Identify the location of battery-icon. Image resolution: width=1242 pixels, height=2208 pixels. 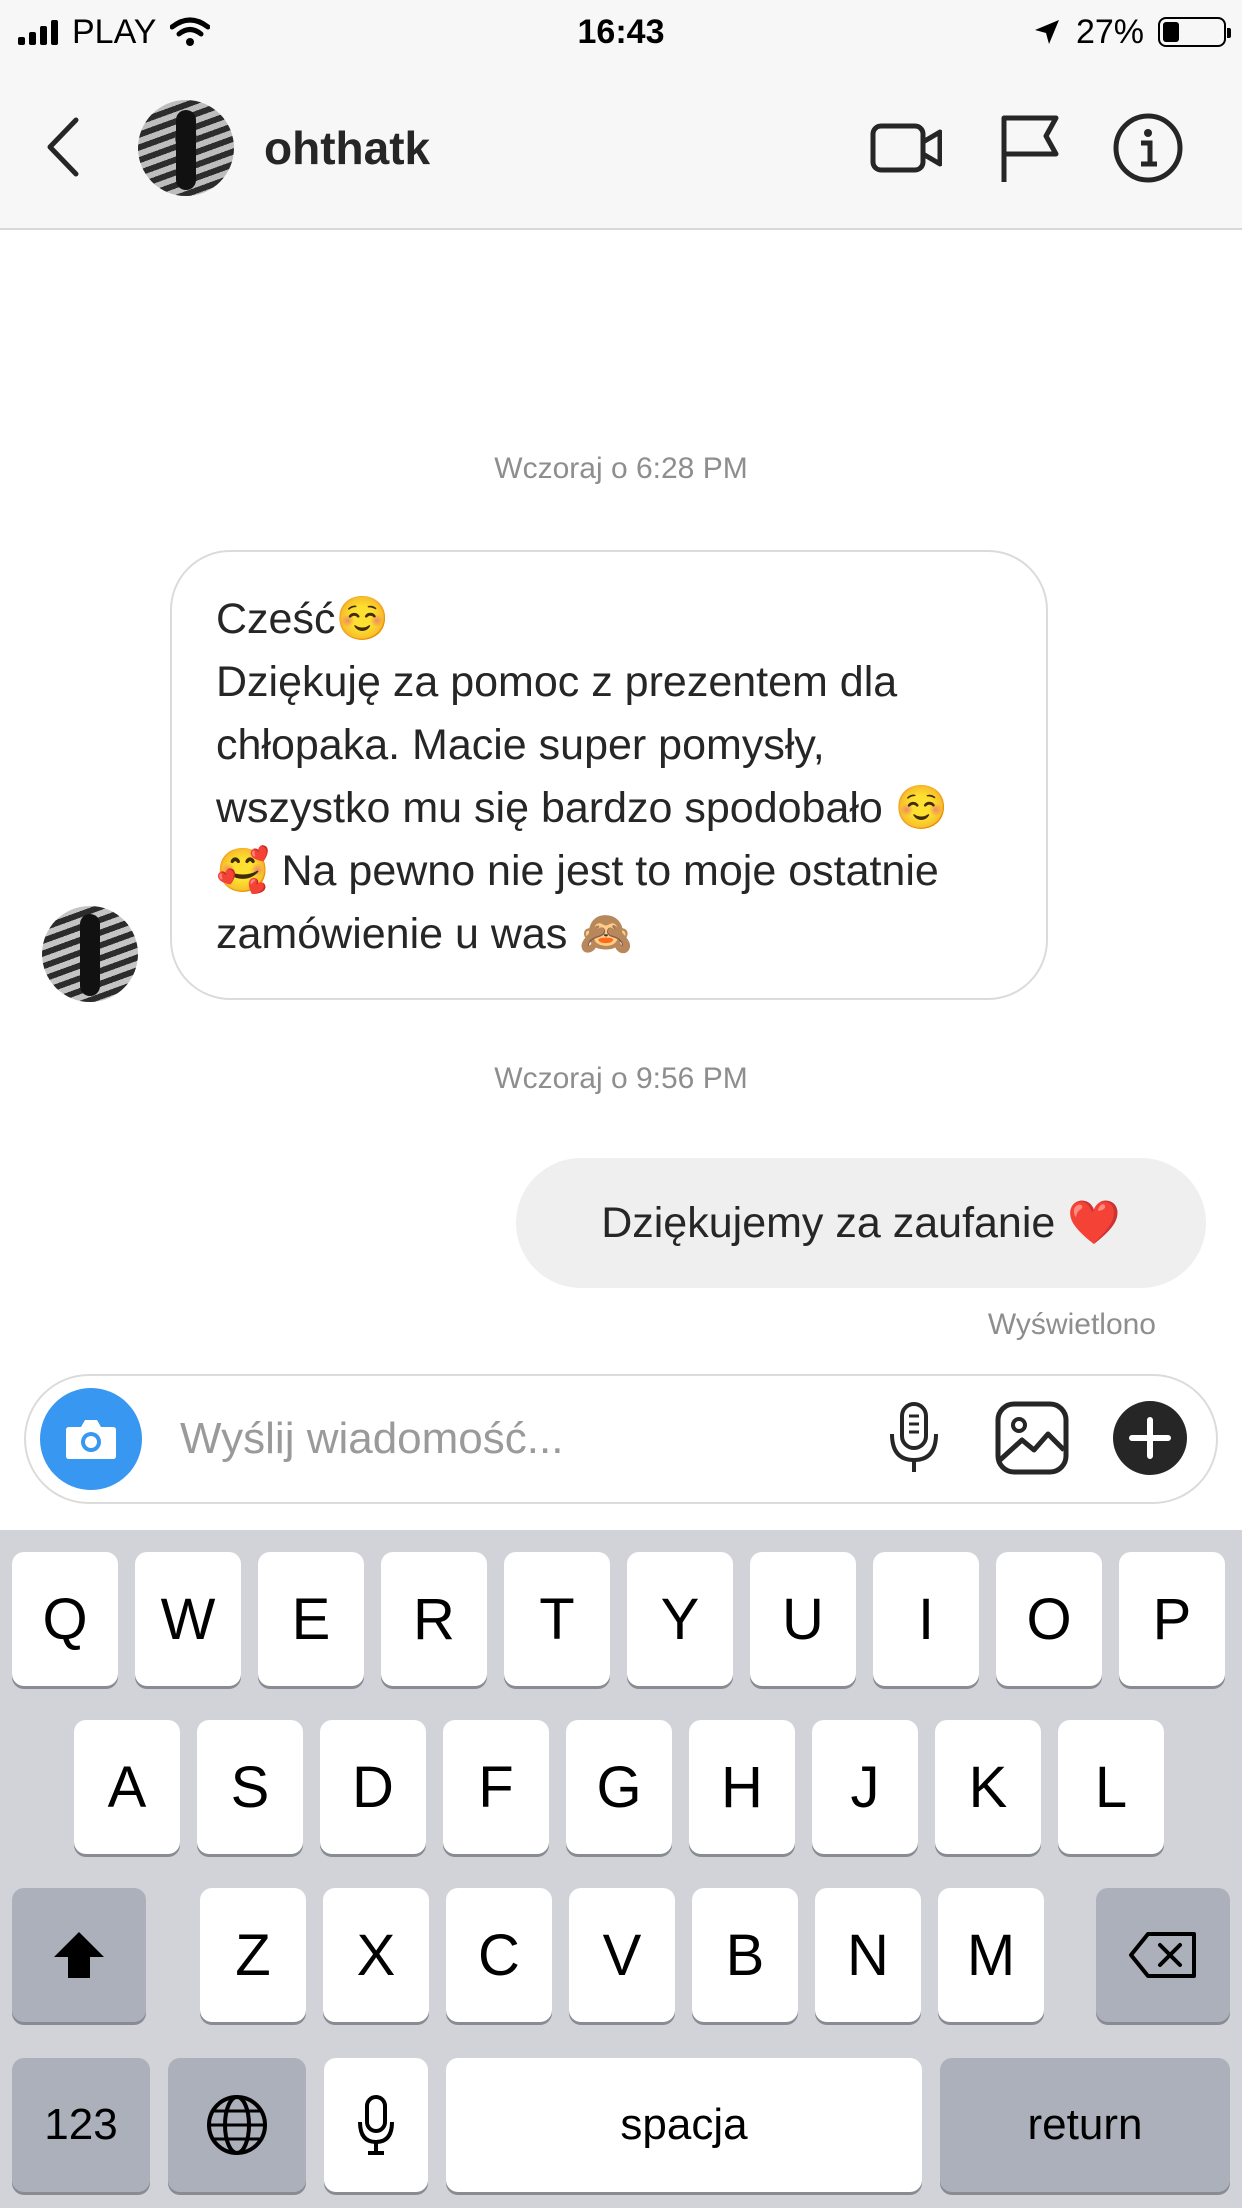
(1194, 32).